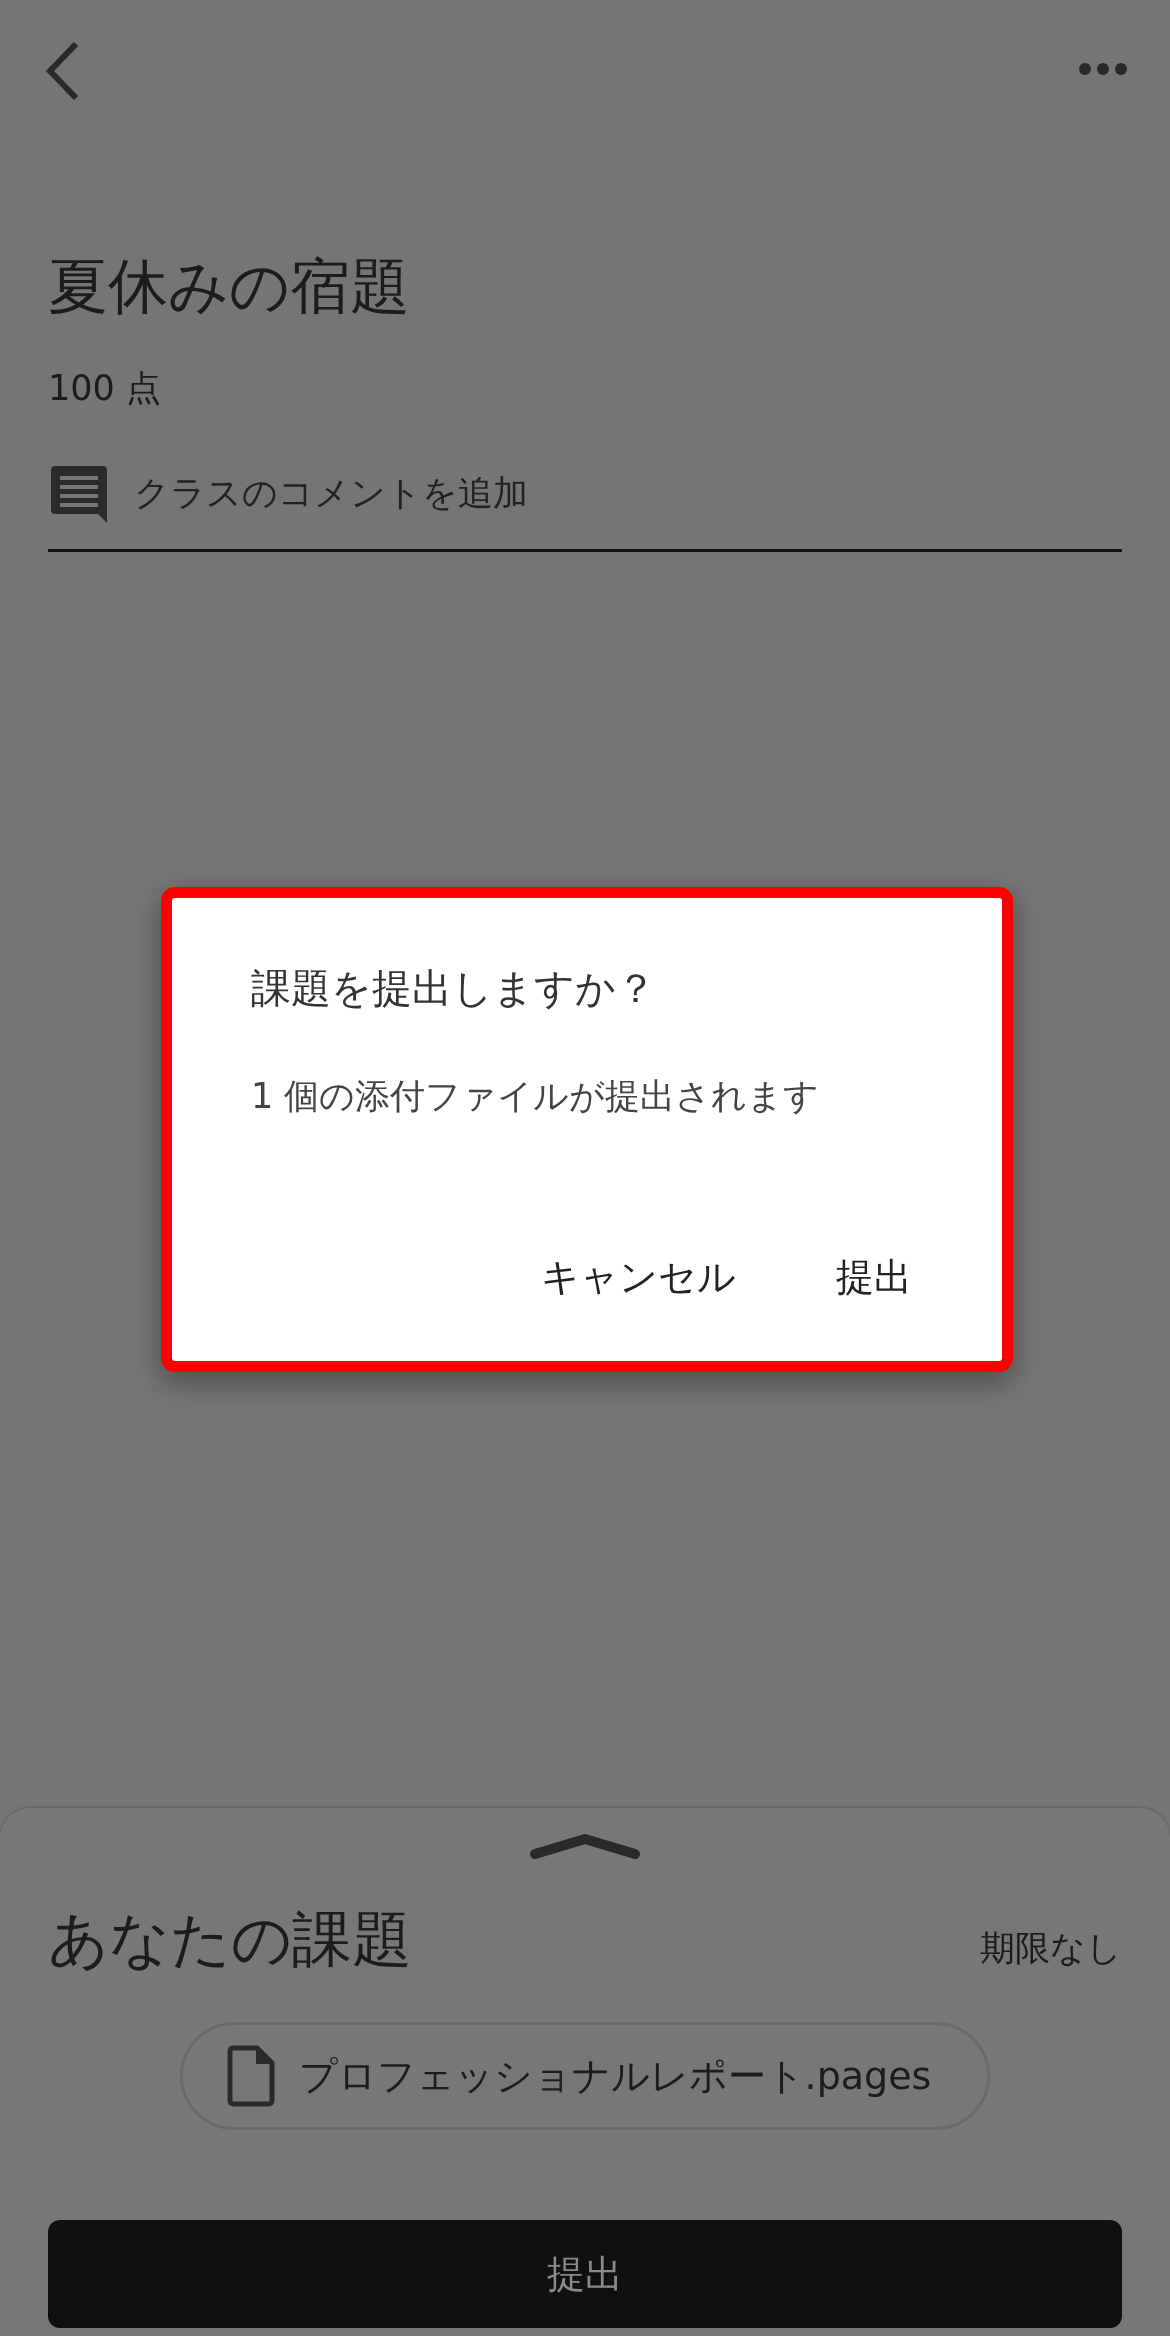 Image resolution: width=1170 pixels, height=2336 pixels. Describe the element at coordinates (331, 493) in the screenshot. I see `comment-field: クラスのコメントを追加` at that location.